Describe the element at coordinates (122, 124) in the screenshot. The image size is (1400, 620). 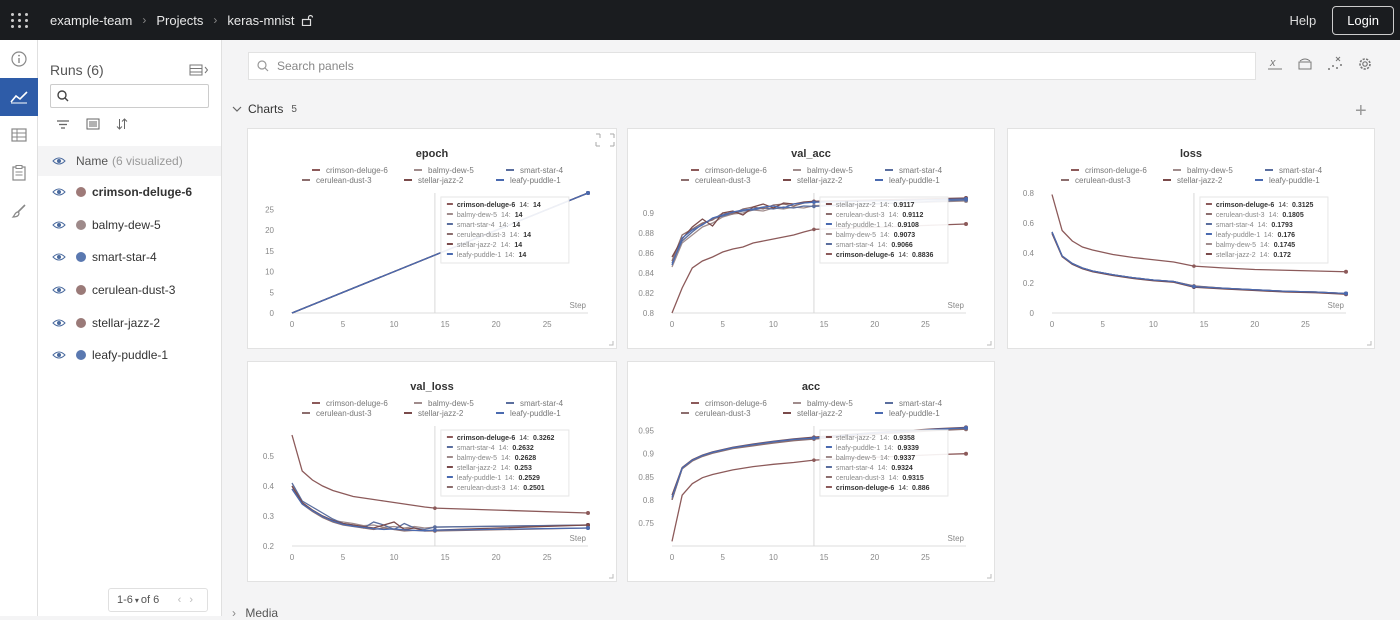
I see `sort-icon` at that location.